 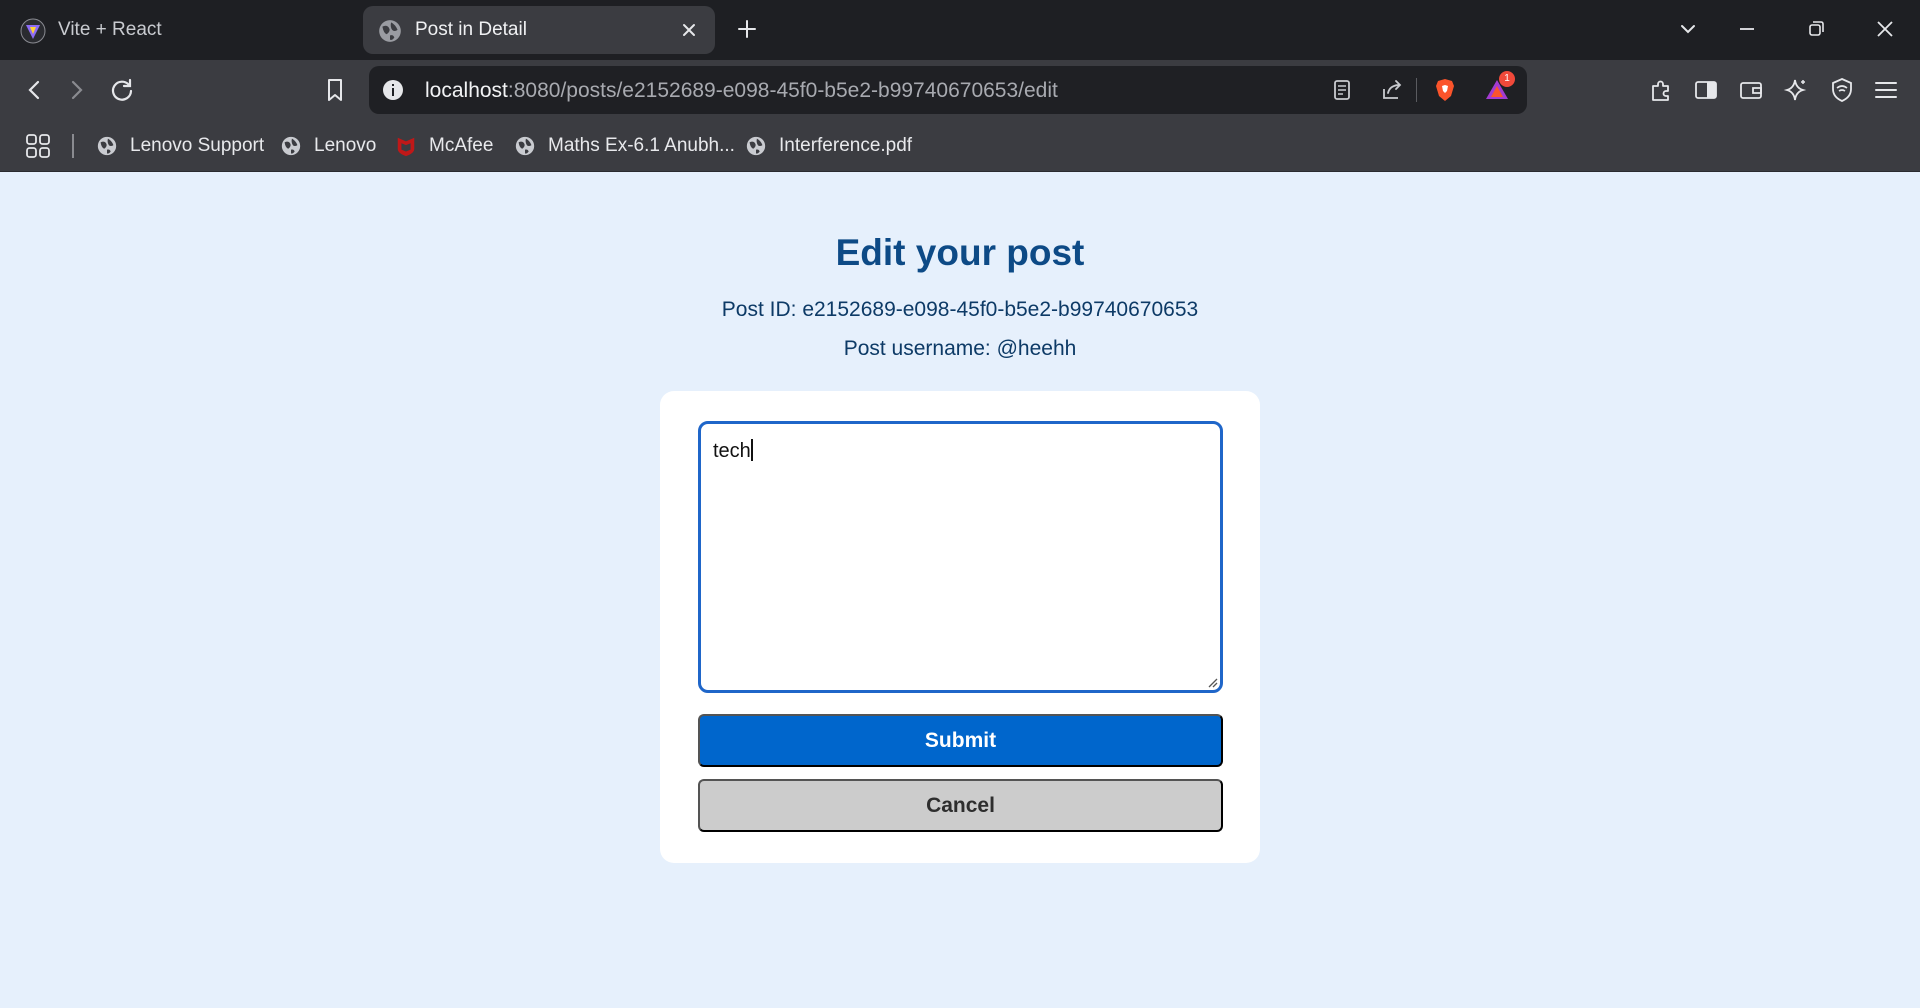 What do you see at coordinates (406, 146) in the screenshot?
I see `mcafee-shield-icon` at bounding box center [406, 146].